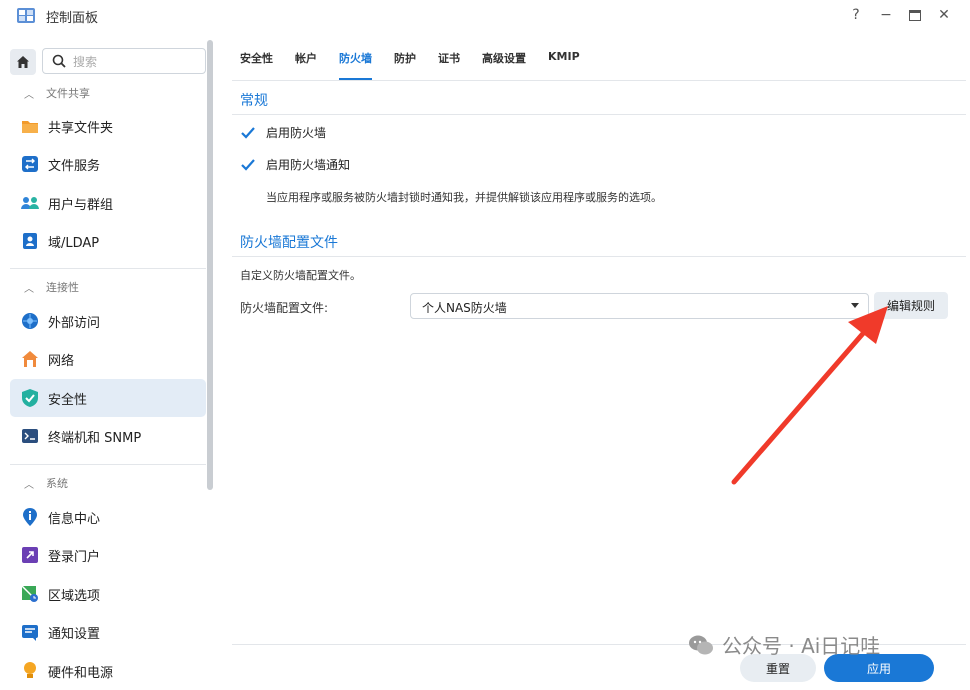 This screenshot has height=690, width=970. I want to click on tab-bar: 安全性 帐户 防火墙 防护 证书 高级设置 KMIP, so click(421, 65).